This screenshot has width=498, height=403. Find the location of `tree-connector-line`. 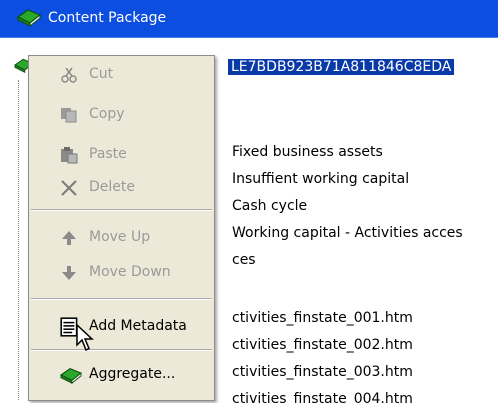

tree-connector-line is located at coordinates (19, 240).